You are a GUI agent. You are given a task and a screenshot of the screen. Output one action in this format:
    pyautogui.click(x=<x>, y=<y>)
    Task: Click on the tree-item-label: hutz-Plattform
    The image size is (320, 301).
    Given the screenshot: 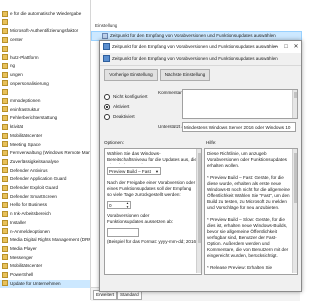 What is the action you would take?
    pyautogui.click(x=24, y=57)
    